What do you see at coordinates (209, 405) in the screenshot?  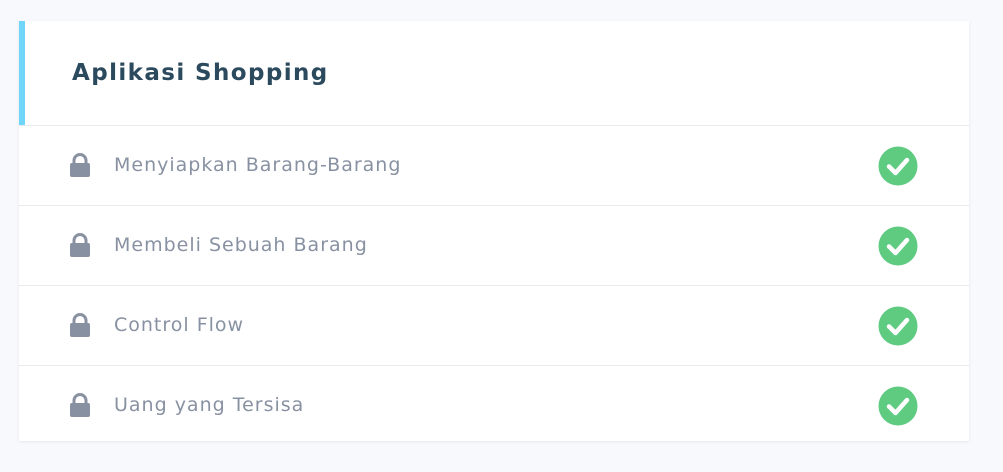 I see `lesson-label: Uang yang Tersisa` at bounding box center [209, 405].